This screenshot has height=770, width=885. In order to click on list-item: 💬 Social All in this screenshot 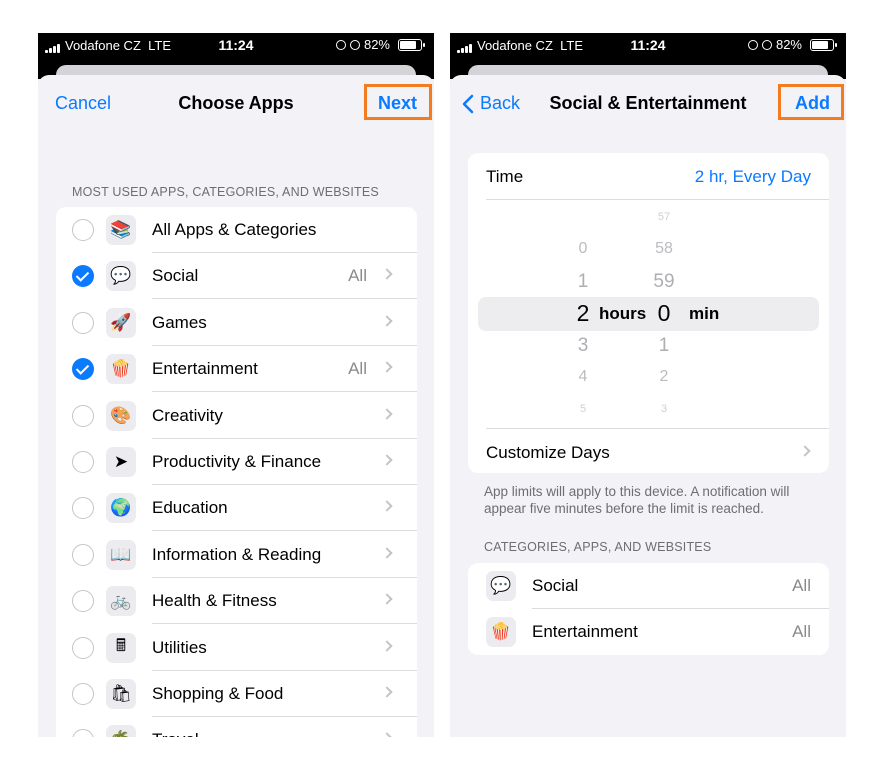, I will do `click(236, 276)`.